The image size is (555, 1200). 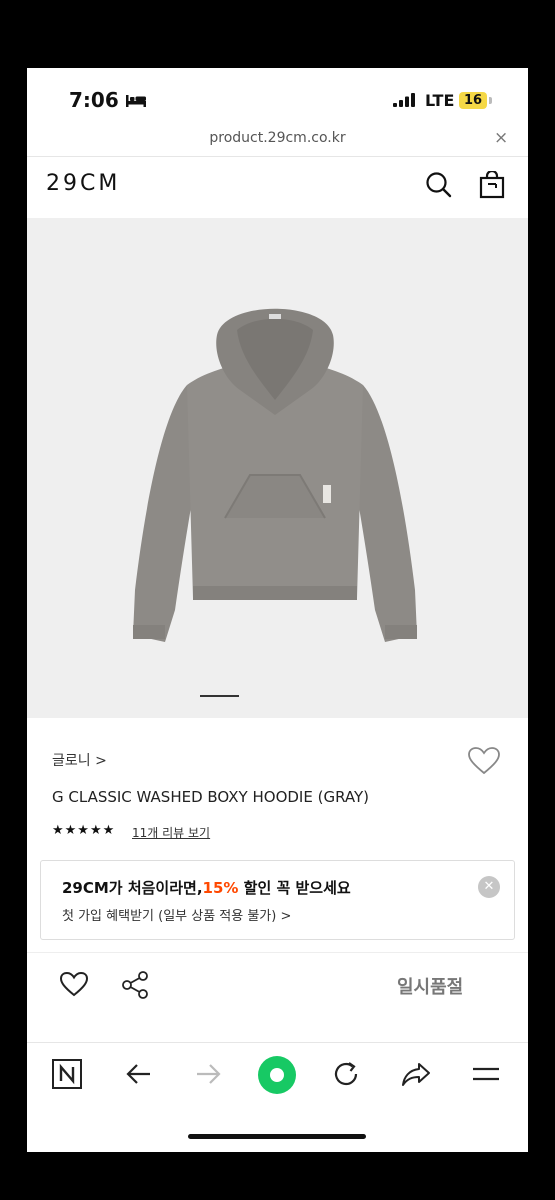 I want to click on heart-icon, so click(x=484, y=761).